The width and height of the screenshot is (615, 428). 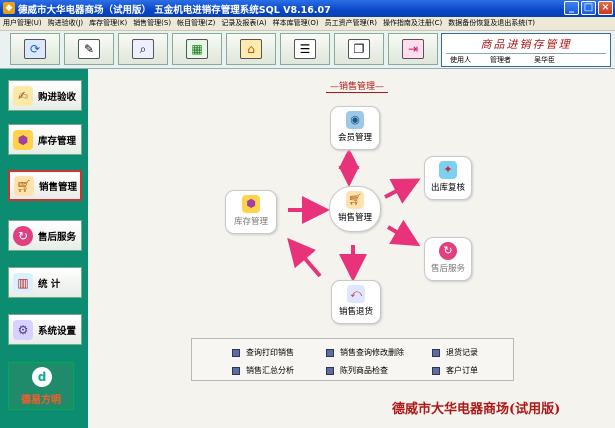 What do you see at coordinates (462, 352) in the screenshot?
I see `link-label: 退货记录` at bounding box center [462, 352].